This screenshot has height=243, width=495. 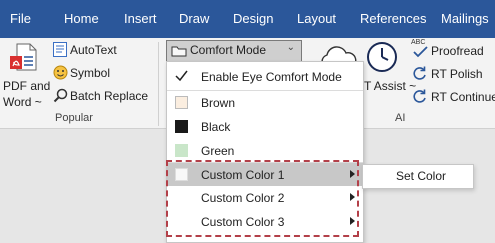 I want to click on ai-group-label: AI, so click(x=400, y=118).